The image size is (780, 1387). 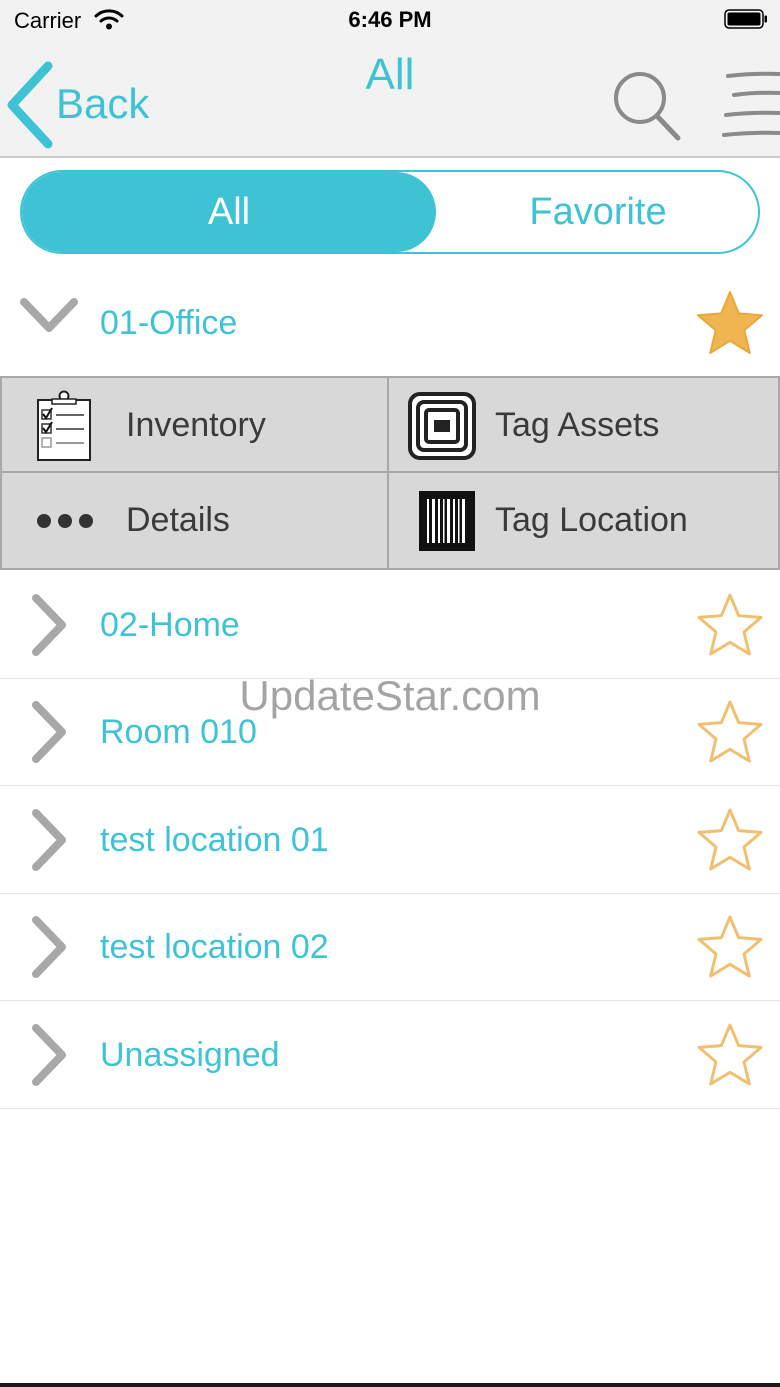 What do you see at coordinates (390, 323) in the screenshot?
I see `location-row-01-office: 01-Office` at bounding box center [390, 323].